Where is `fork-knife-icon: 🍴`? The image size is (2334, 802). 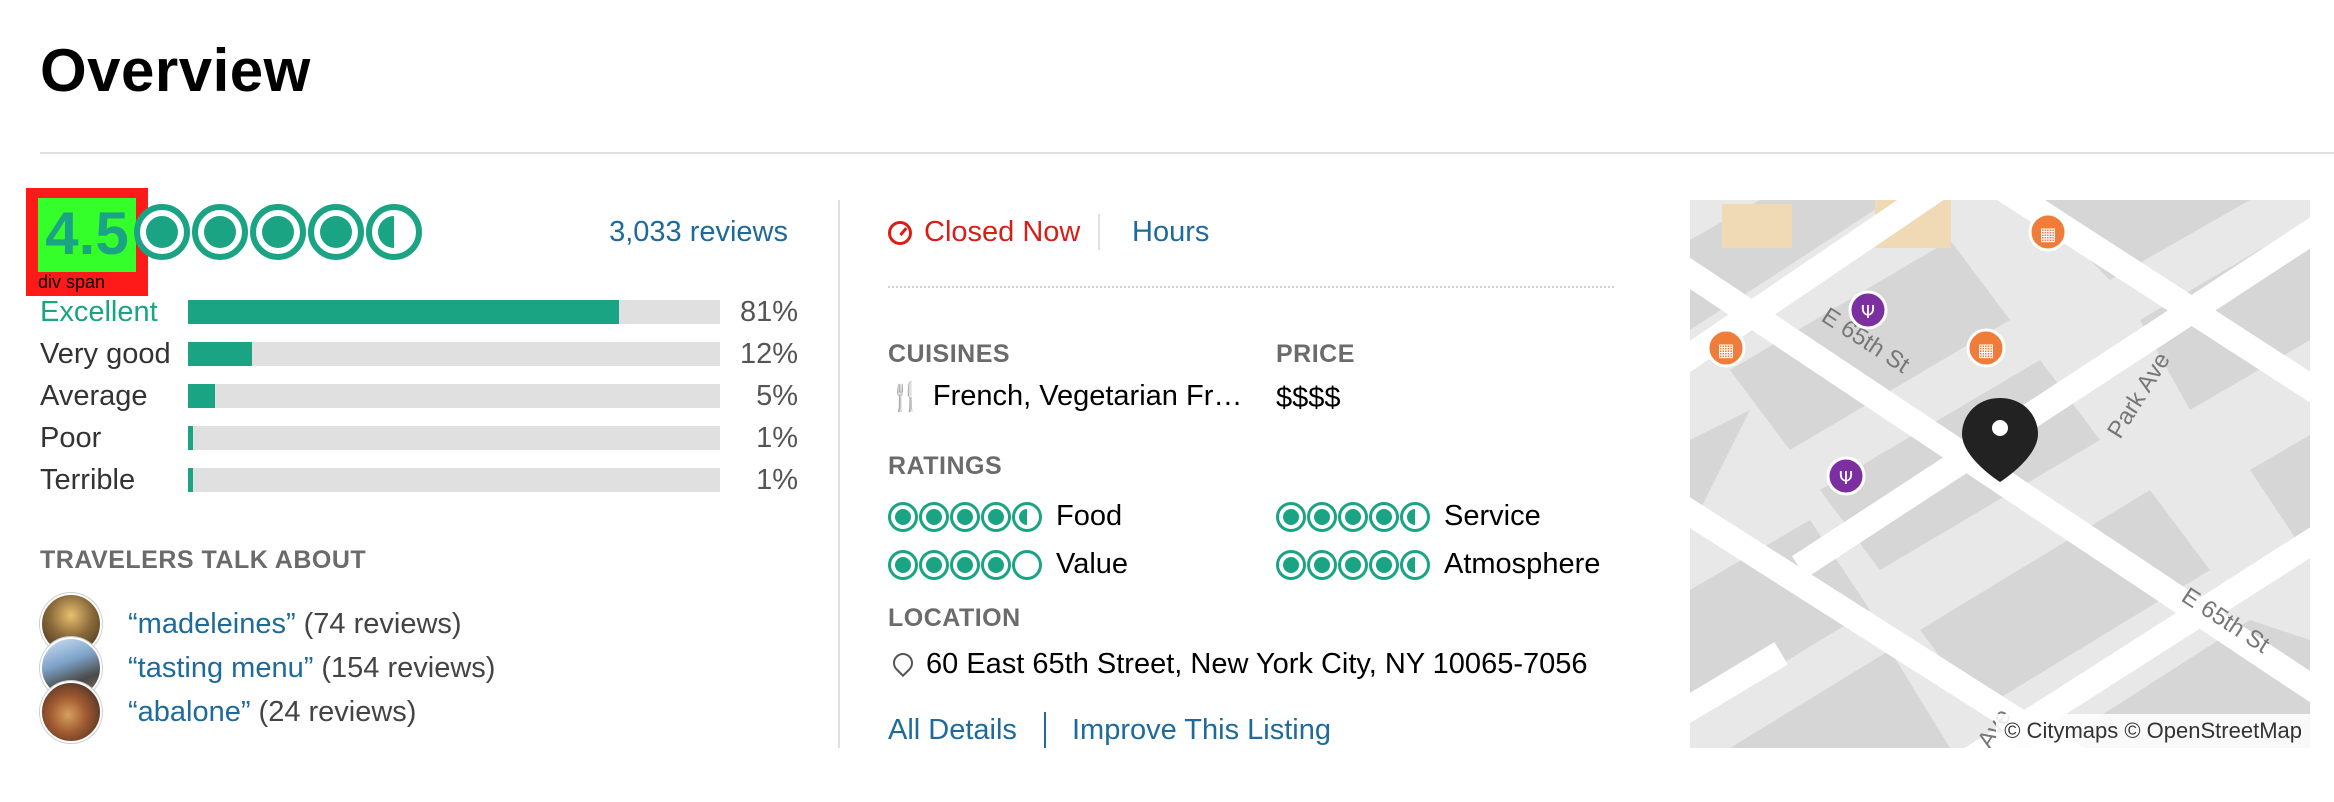
fork-knife-icon: 🍴 is located at coordinates (905, 396).